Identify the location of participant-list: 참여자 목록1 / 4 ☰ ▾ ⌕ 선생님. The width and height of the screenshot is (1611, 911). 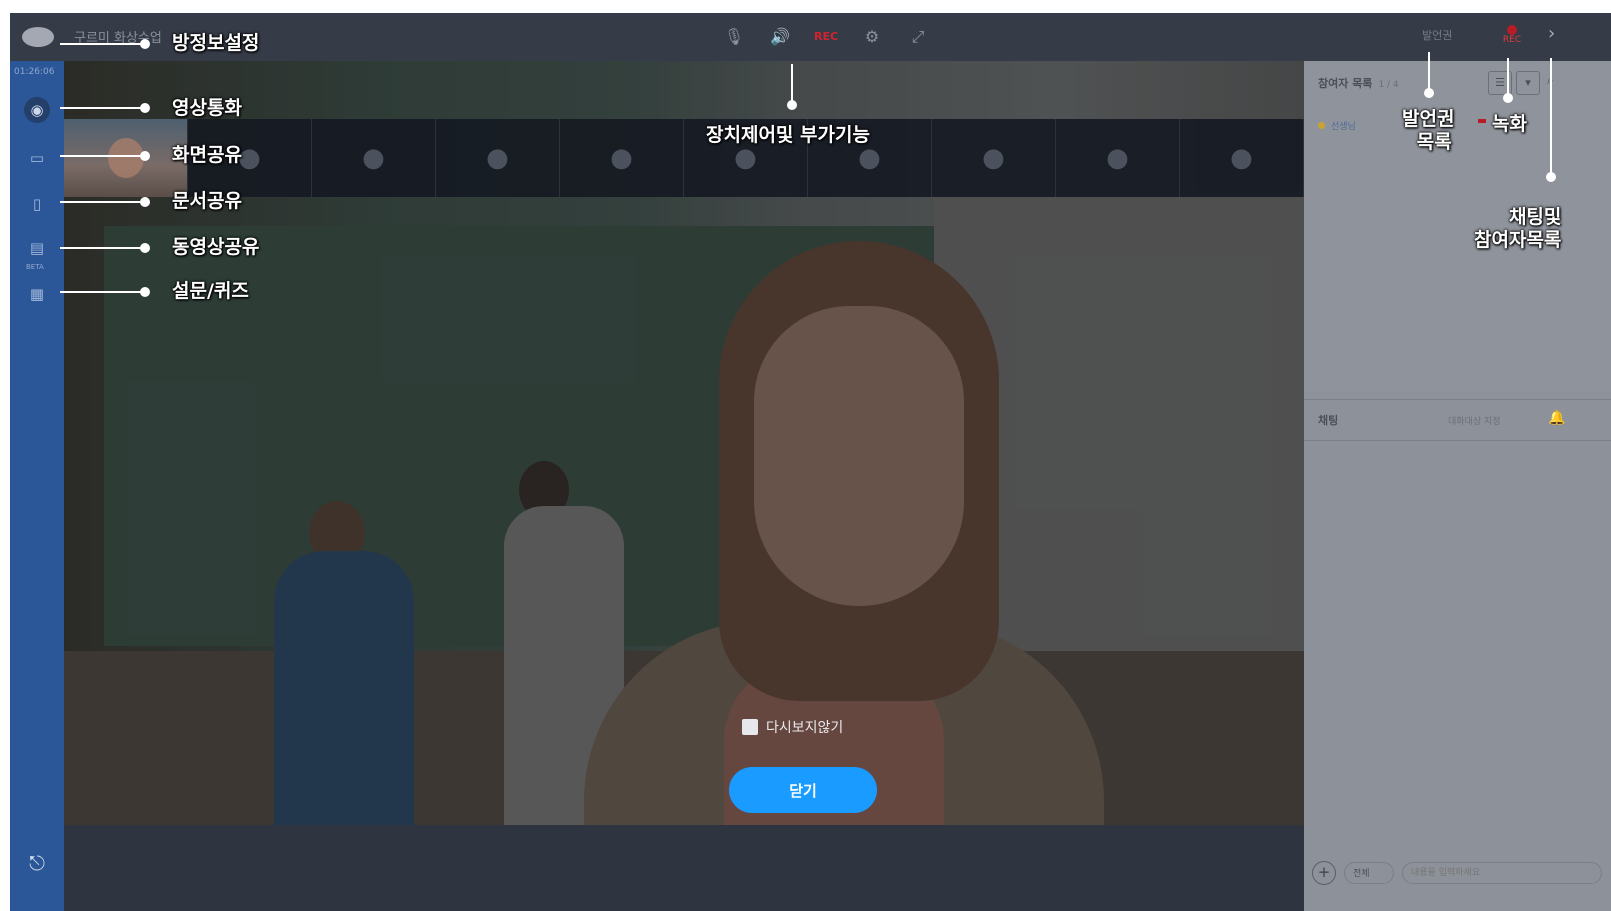
(1457, 226).